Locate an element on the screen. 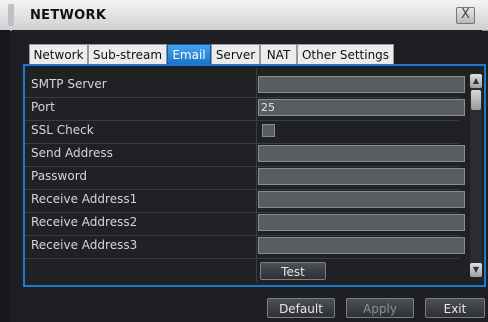  scroll-thumb is located at coordinates (476, 100).